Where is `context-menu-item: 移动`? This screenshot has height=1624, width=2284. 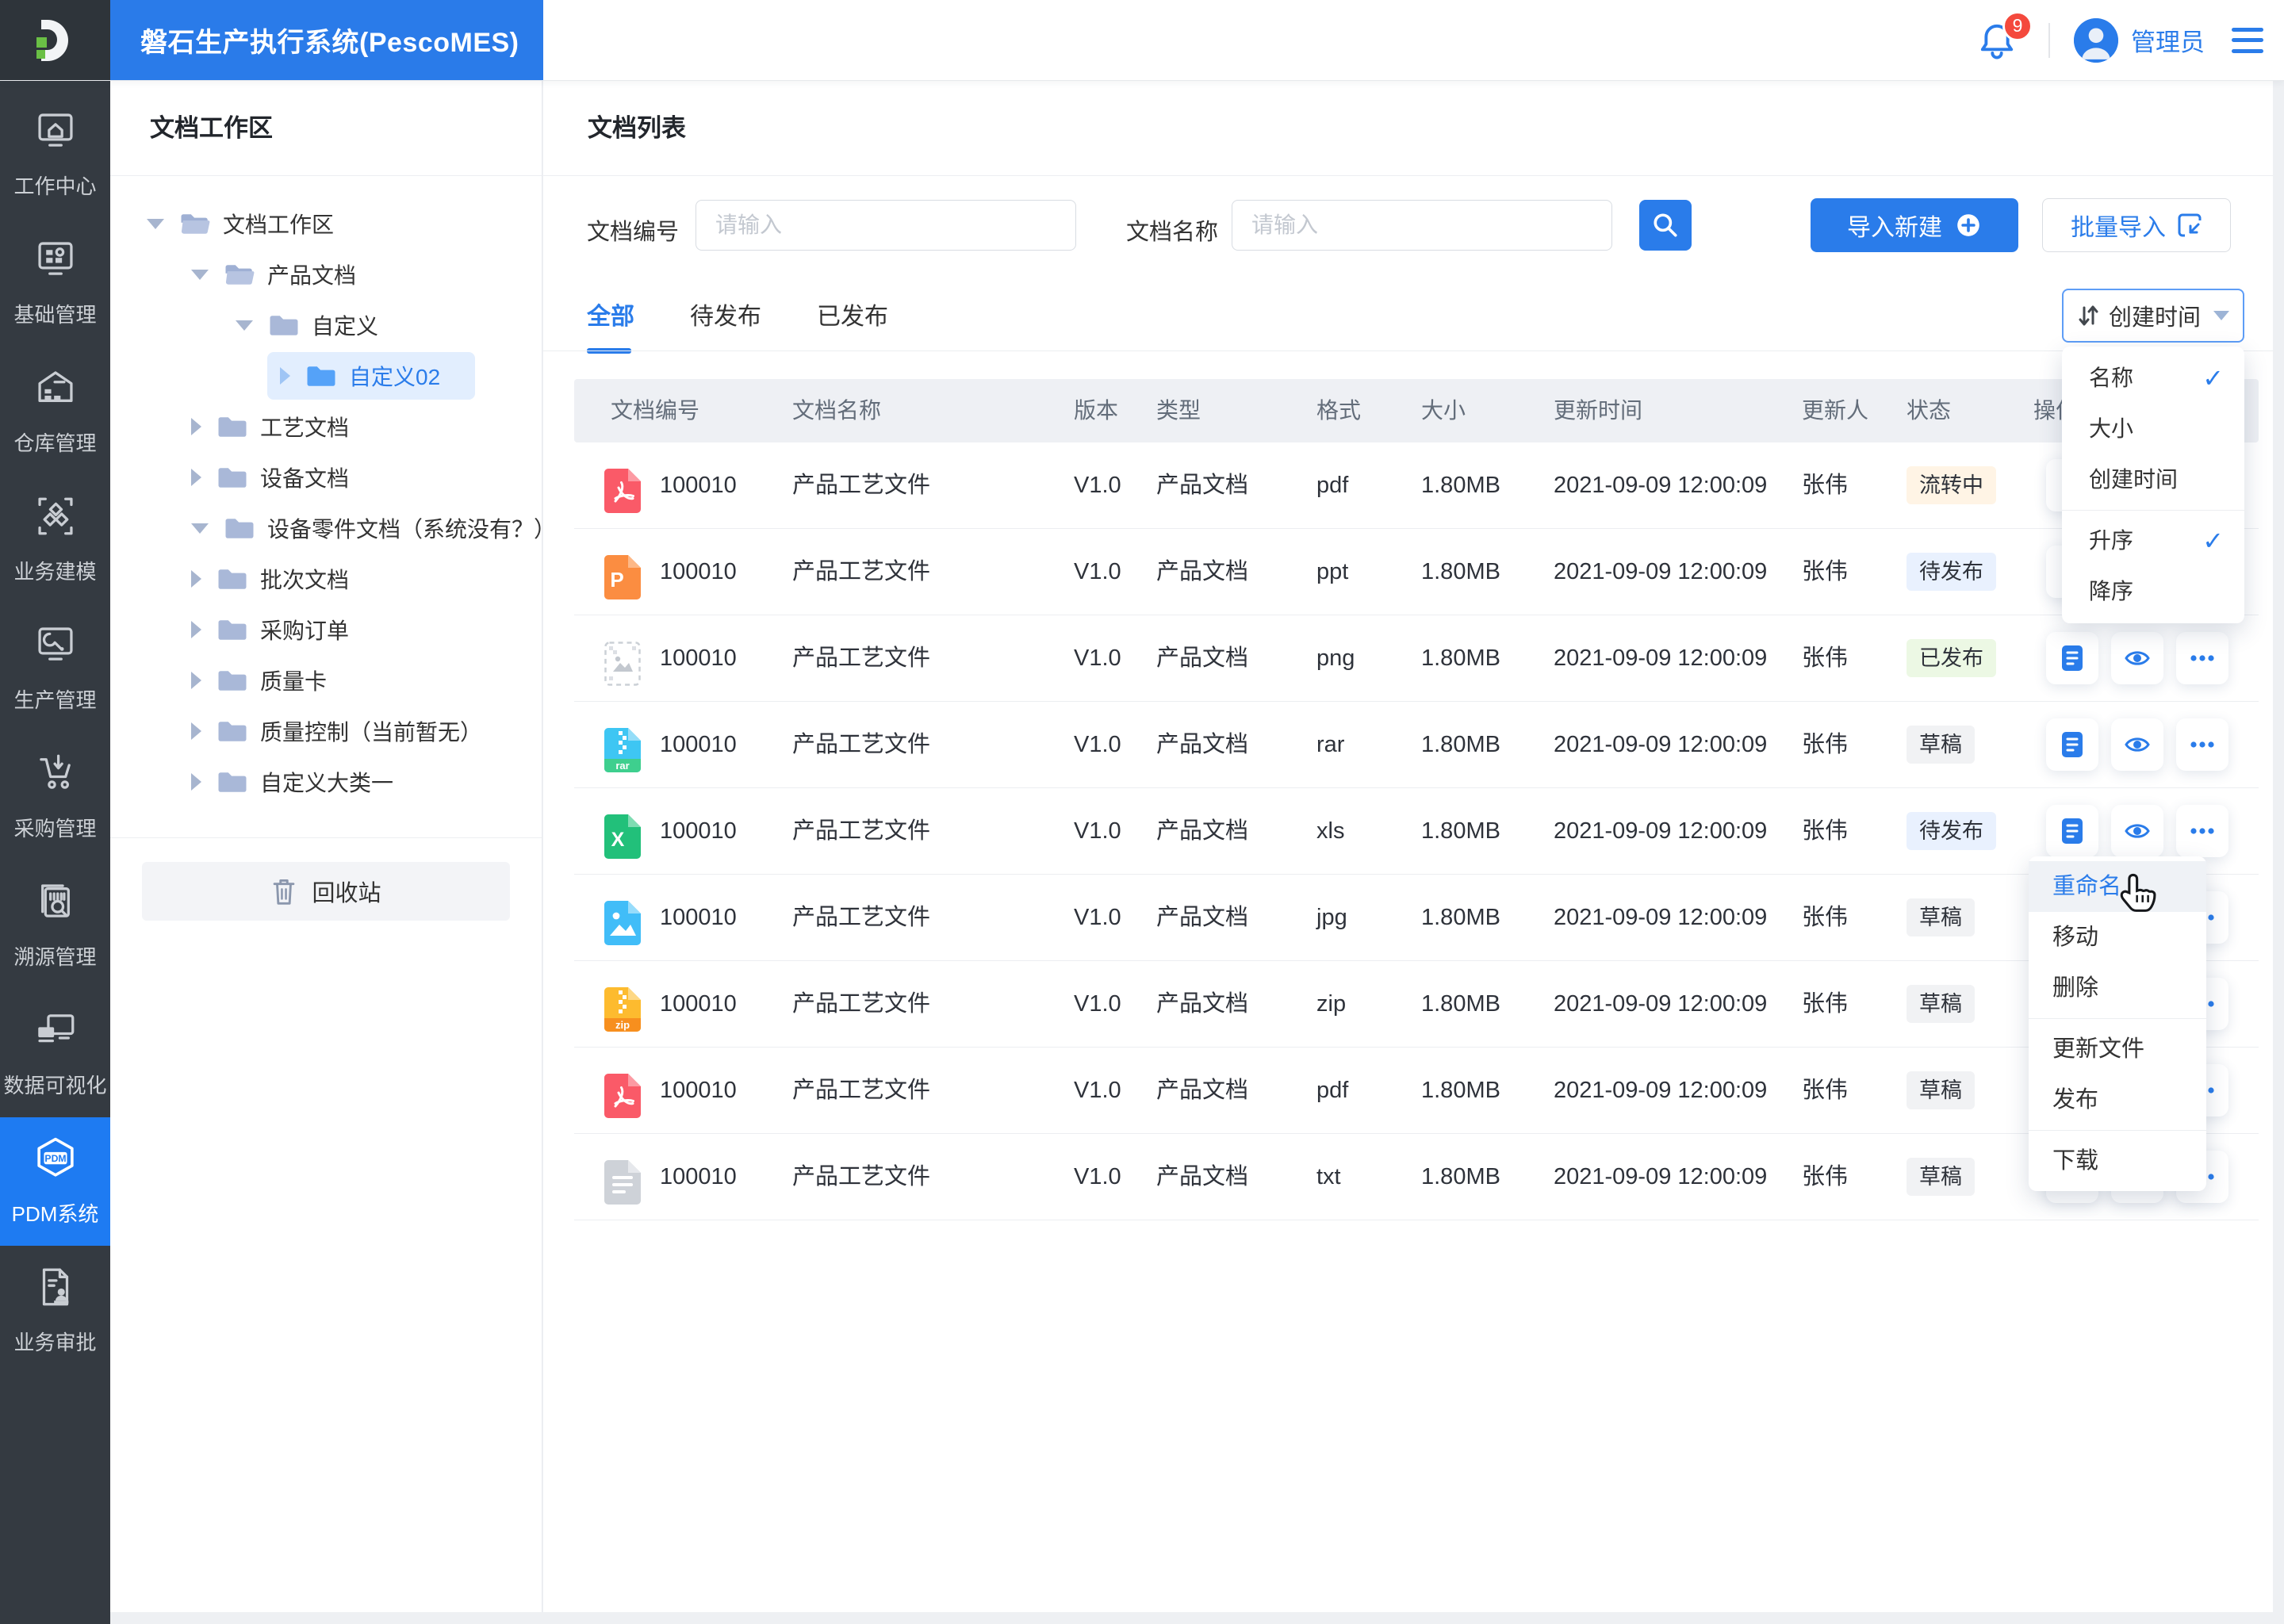
context-menu-item: 移动 is located at coordinates (2117, 937).